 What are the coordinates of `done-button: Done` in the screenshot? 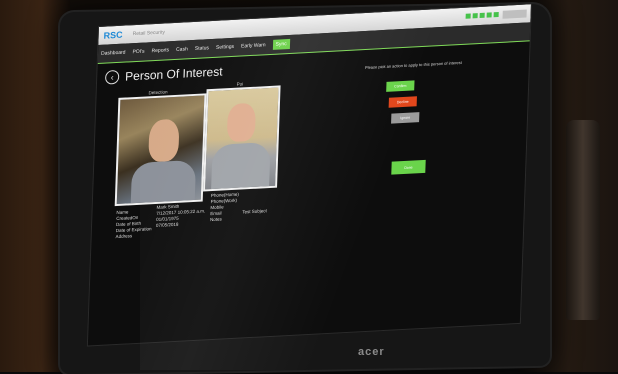 It's located at (408, 167).